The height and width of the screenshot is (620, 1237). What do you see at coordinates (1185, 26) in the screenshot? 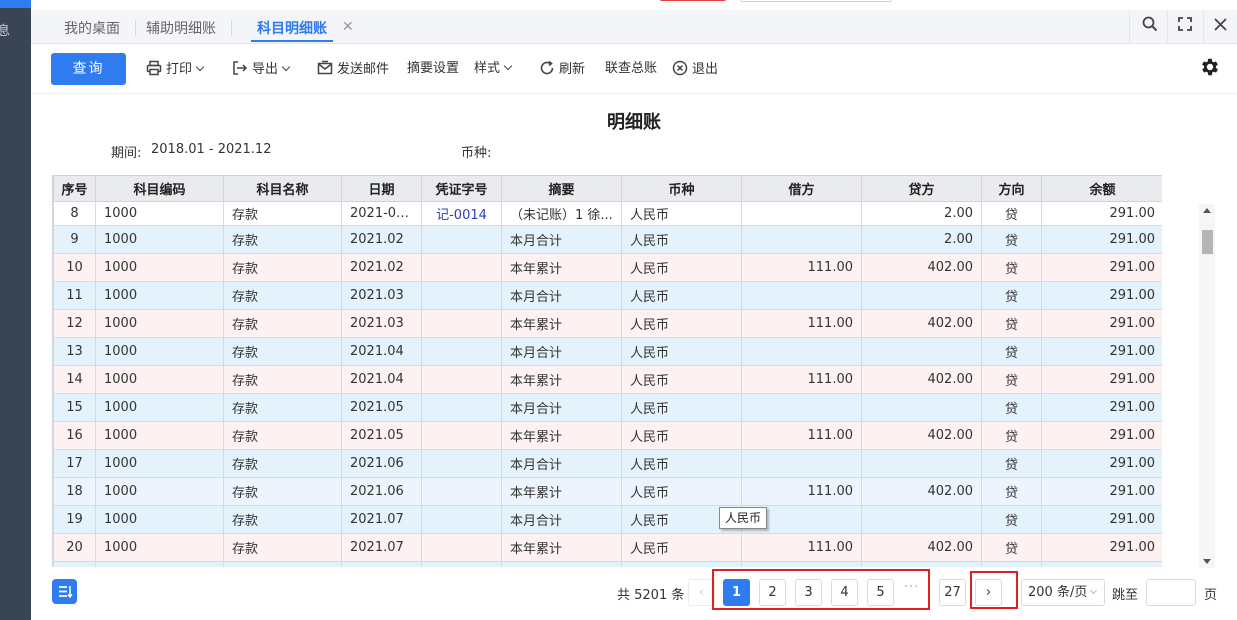
I see `fullscreen-icon` at bounding box center [1185, 26].